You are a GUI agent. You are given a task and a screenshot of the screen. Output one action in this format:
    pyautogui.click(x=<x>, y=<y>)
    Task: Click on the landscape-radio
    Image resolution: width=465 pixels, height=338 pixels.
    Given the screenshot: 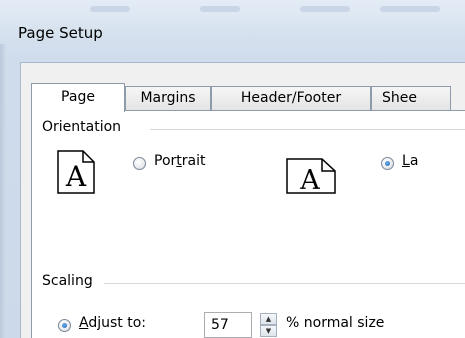 What is the action you would take?
    pyautogui.click(x=387, y=163)
    